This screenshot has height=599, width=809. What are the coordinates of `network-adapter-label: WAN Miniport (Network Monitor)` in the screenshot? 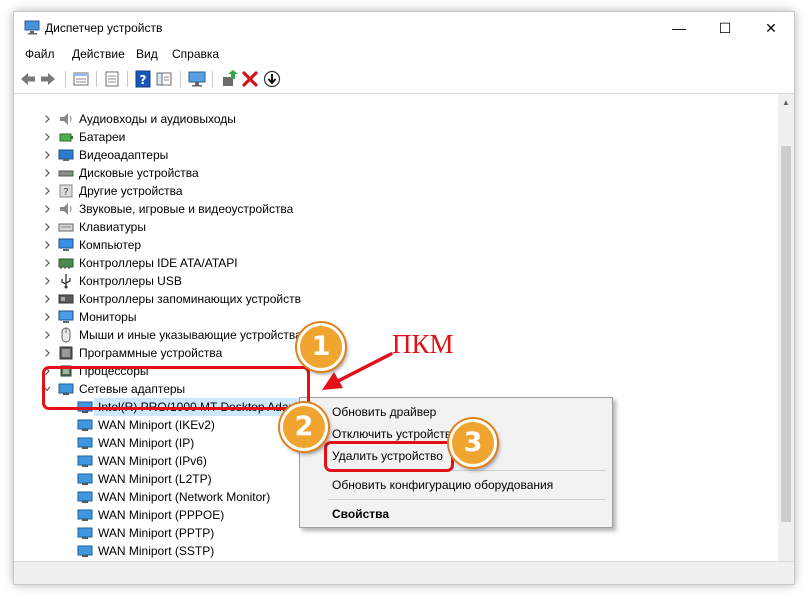 It's located at (184, 497).